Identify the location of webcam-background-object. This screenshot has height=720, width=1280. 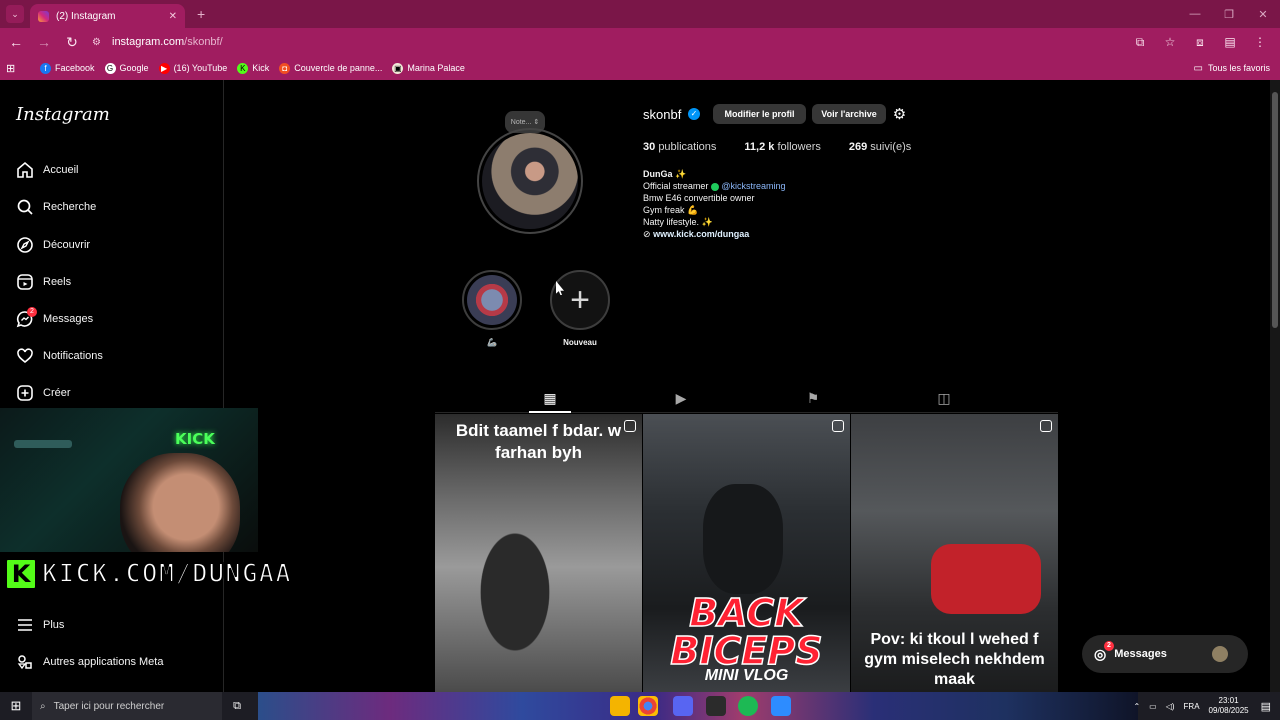
(43, 444).